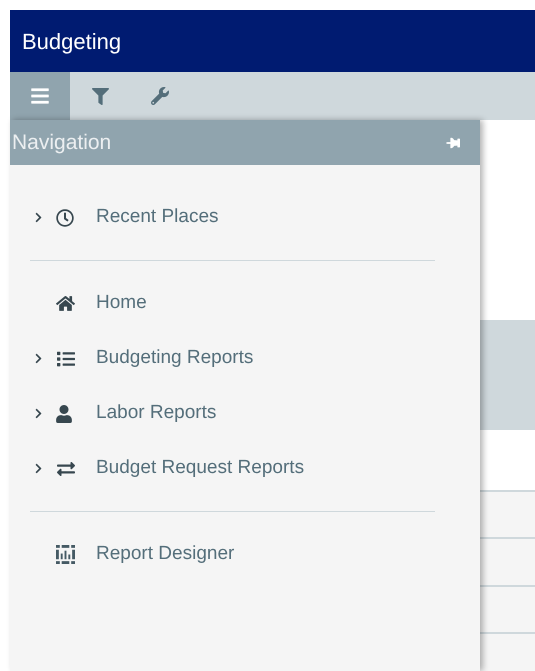 The image size is (535, 671). Describe the element at coordinates (121, 303) in the screenshot. I see `nav-item: Home` at that location.